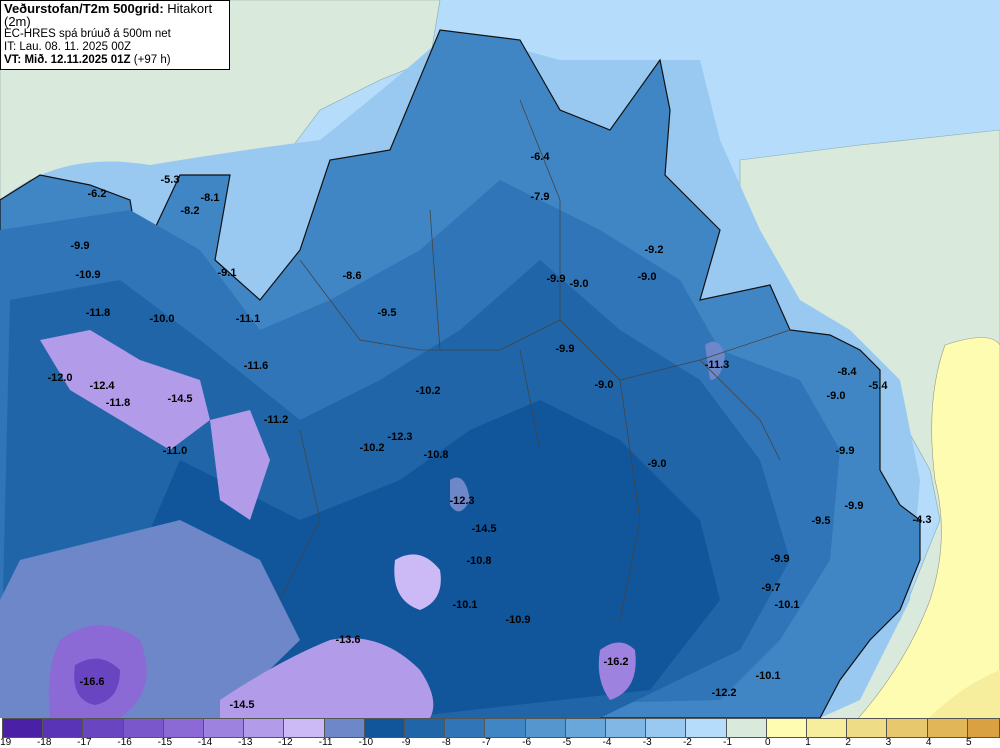  I want to click on colorbar-tick-label: 1, so click(808, 742).